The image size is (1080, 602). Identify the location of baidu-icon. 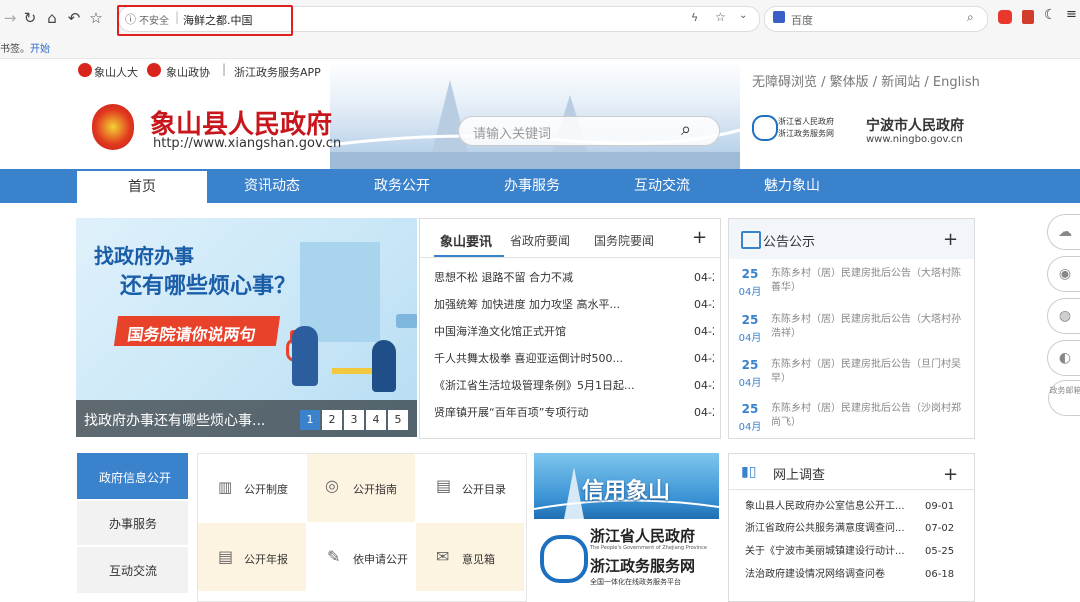
(779, 17).